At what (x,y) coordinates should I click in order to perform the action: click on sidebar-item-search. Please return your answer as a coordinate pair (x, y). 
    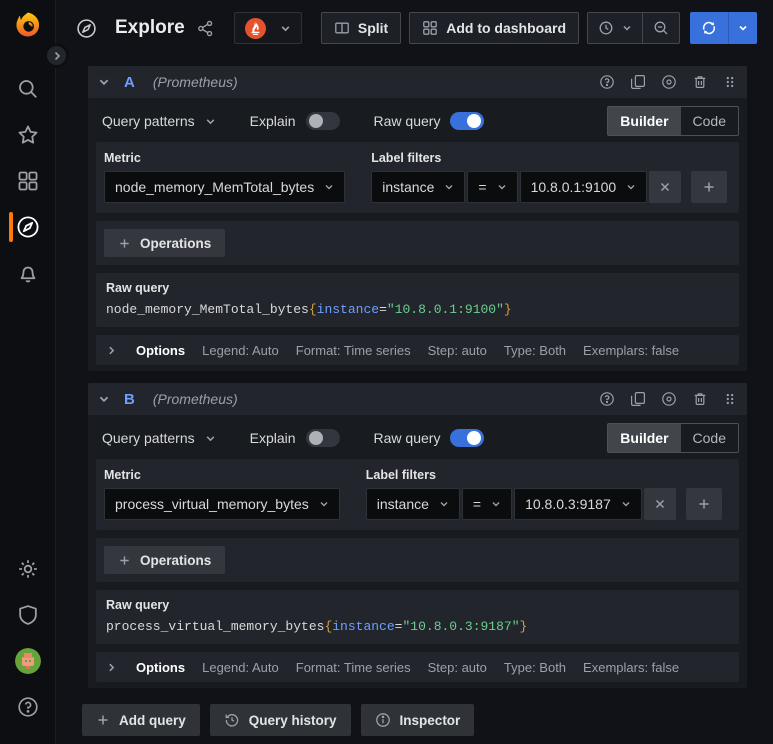
    Looking at the image, I should click on (28, 89).